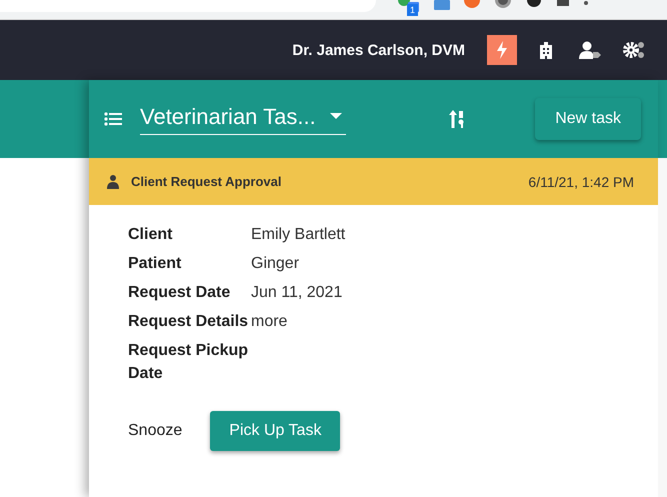 The width and height of the screenshot is (667, 497). I want to click on user-name: Dr. James Carlson, DVM, so click(378, 50).